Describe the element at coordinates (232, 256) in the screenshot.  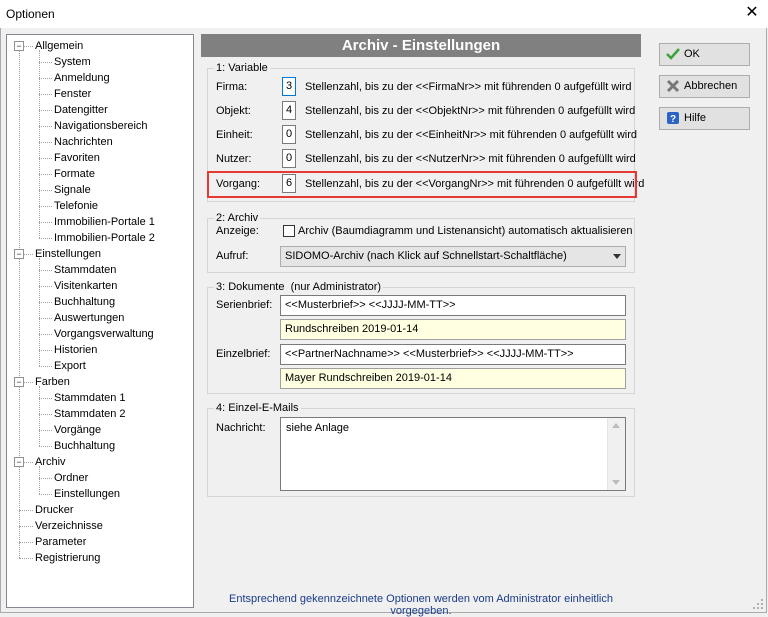
I see `aufruf-label: Aufruf:` at that location.